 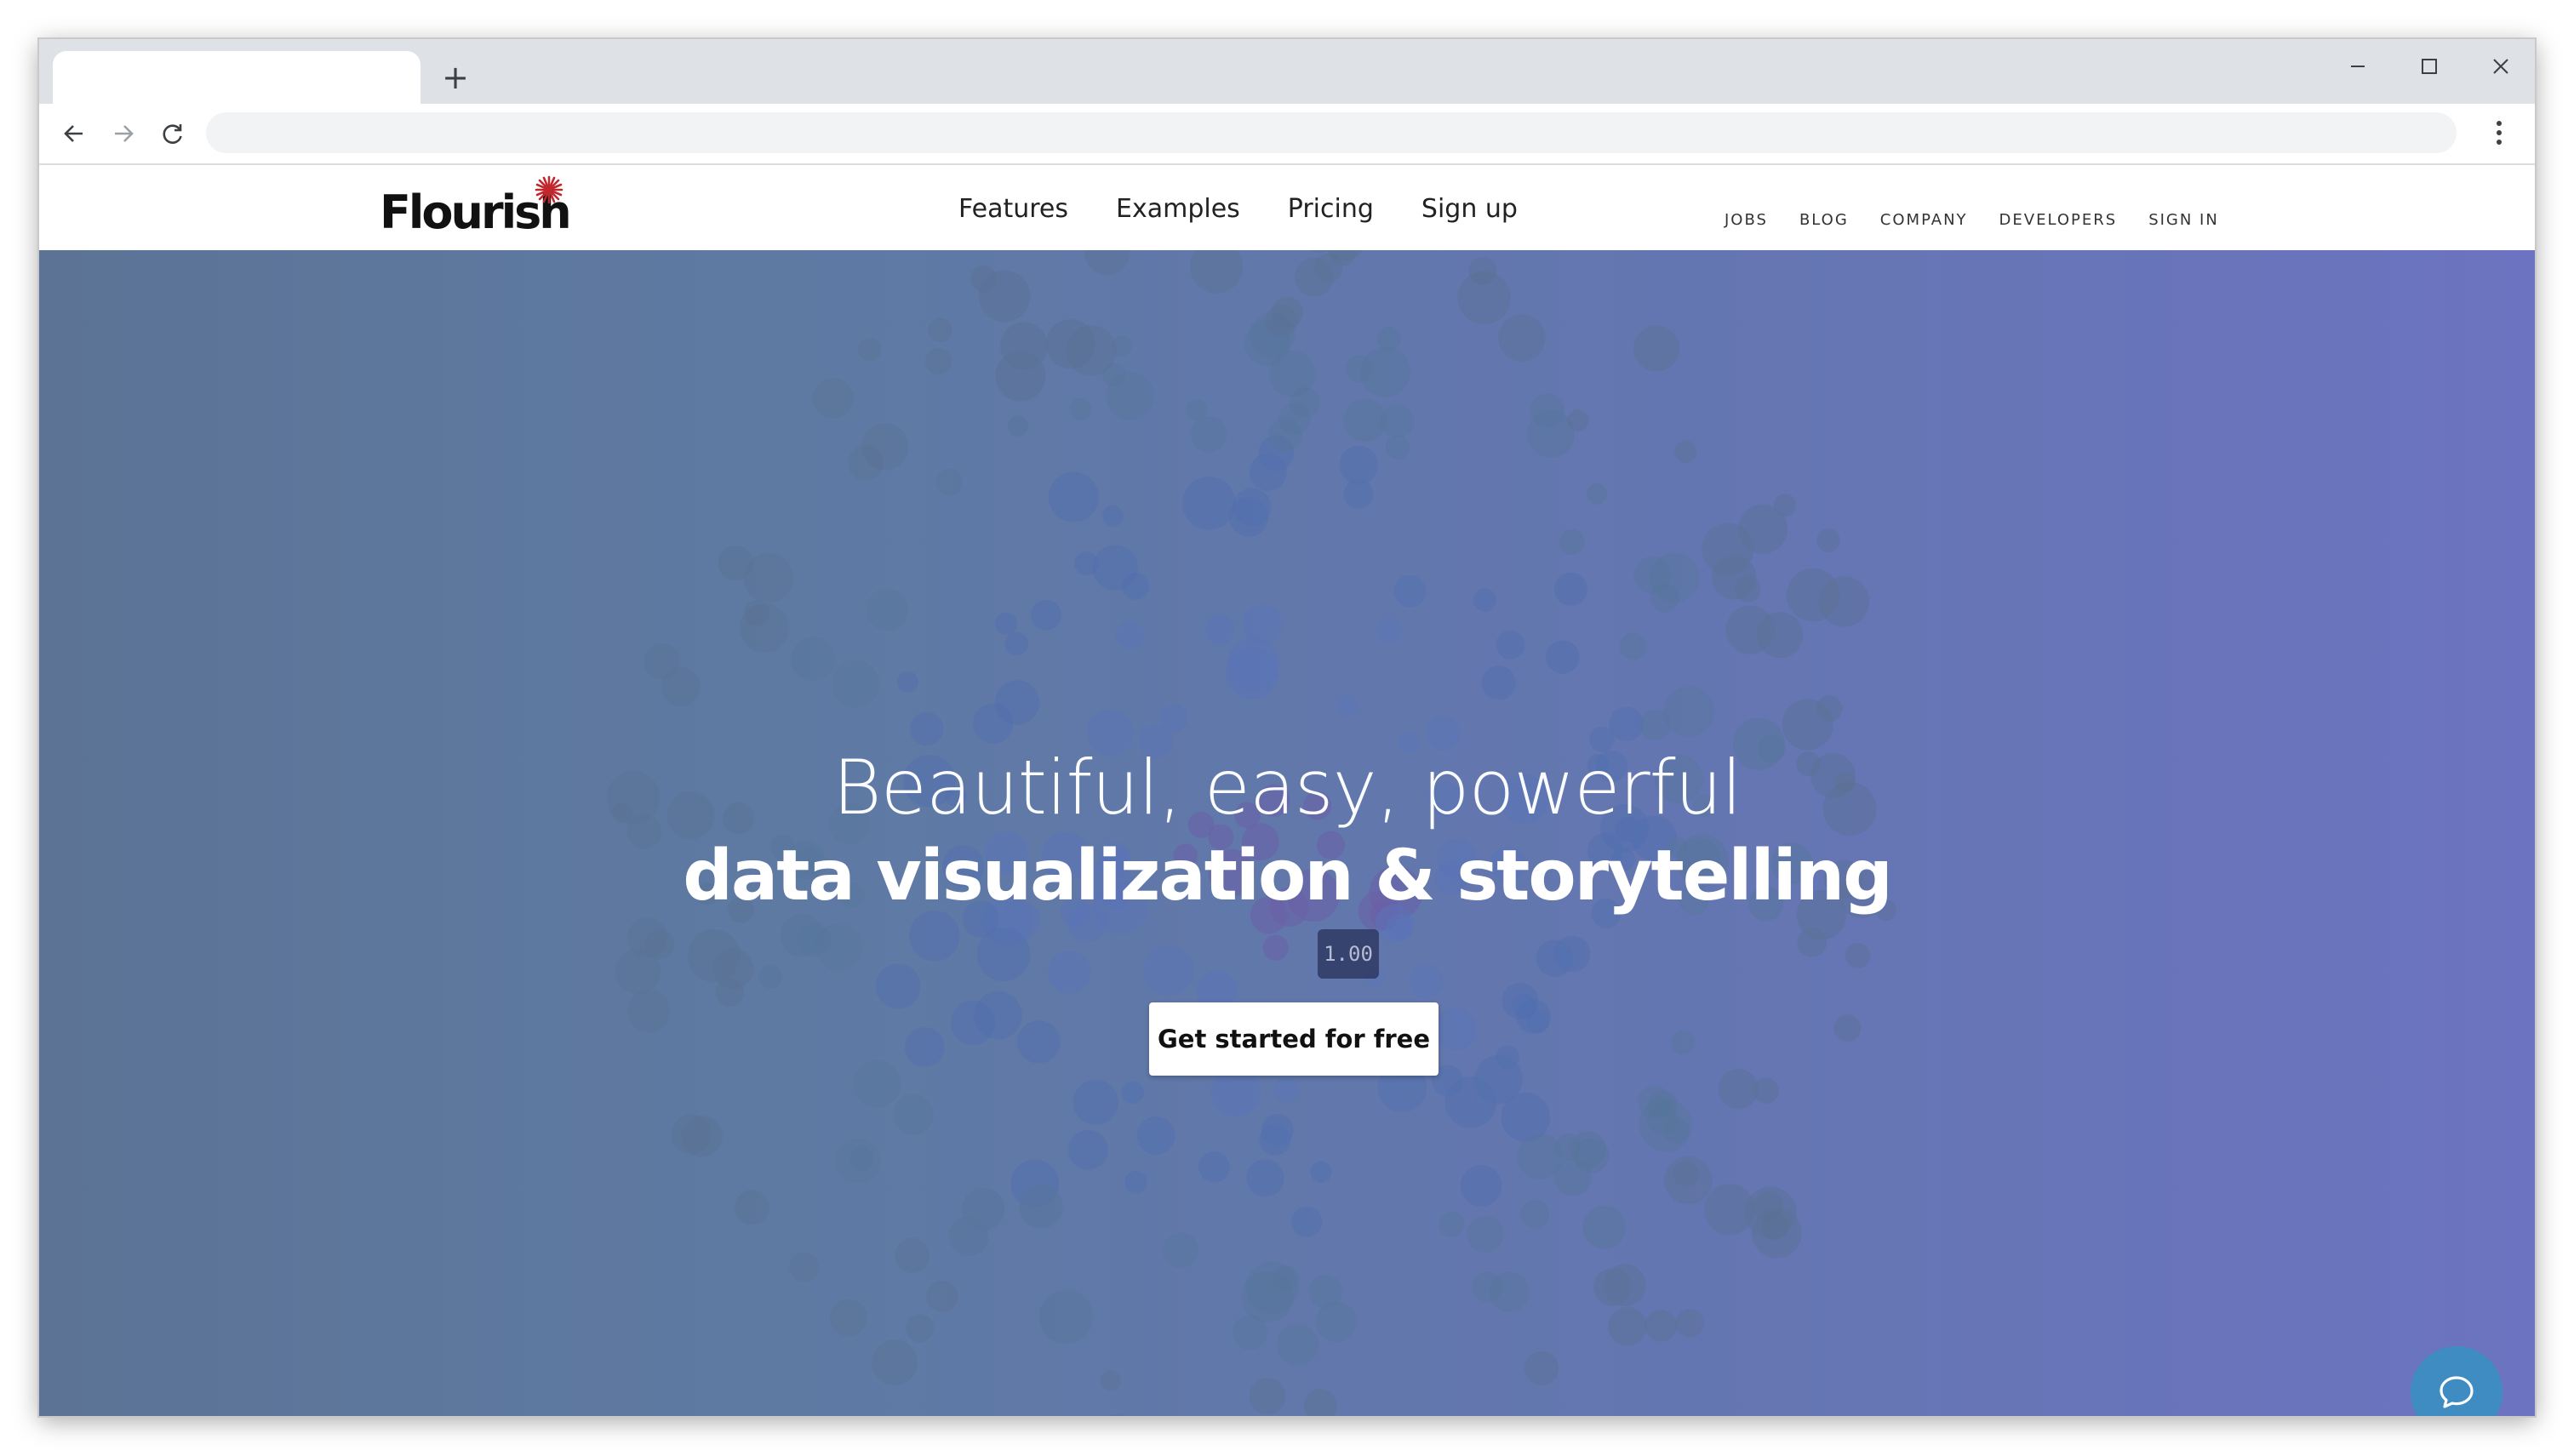 I want to click on plus-icon: +, so click(x=455, y=77).